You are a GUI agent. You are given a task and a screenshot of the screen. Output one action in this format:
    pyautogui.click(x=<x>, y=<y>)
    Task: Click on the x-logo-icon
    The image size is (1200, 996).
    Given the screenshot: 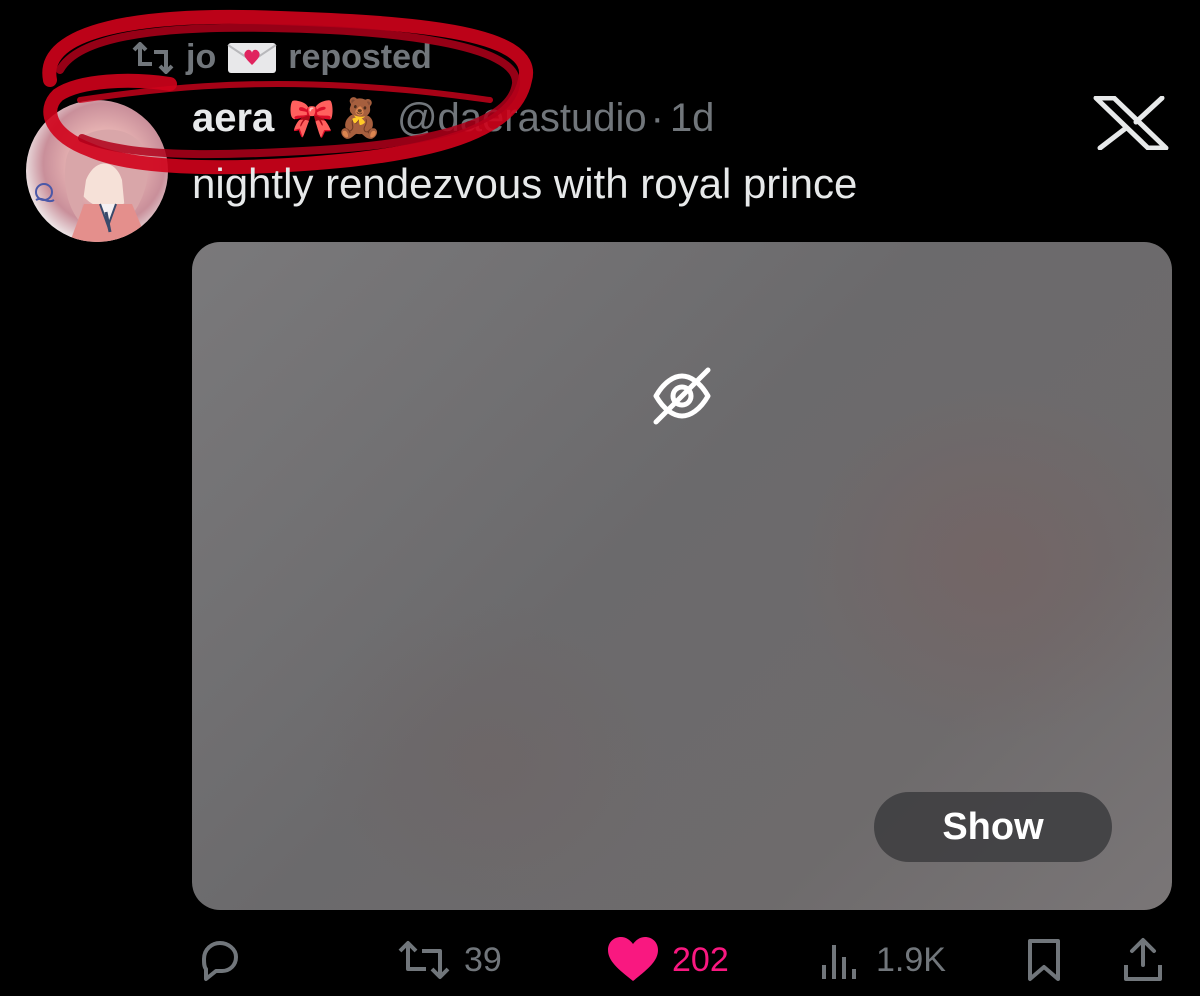 What is the action you would take?
    pyautogui.click(x=1131, y=123)
    